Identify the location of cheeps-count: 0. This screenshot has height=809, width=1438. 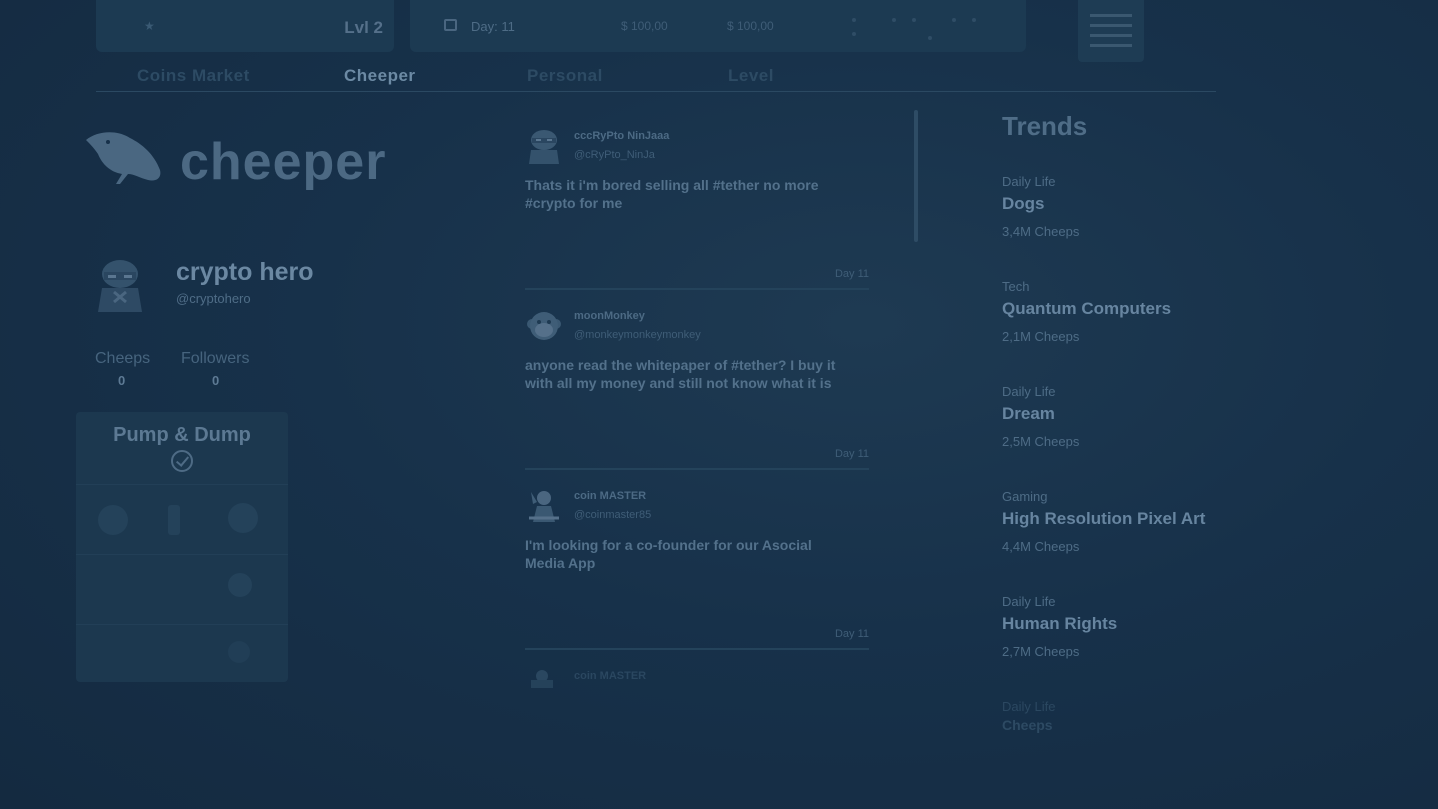
(122, 380).